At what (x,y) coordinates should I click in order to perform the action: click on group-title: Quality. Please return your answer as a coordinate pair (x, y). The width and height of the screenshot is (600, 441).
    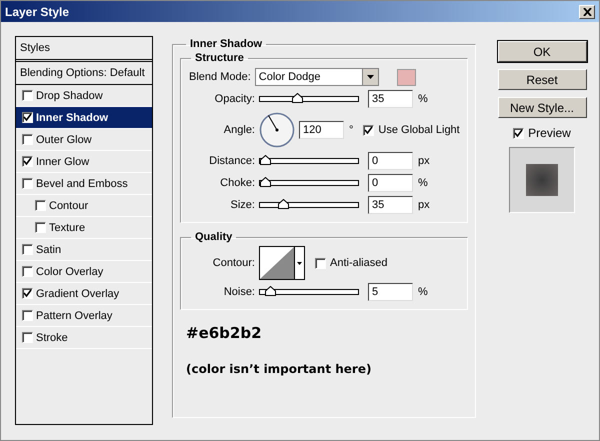
    Looking at the image, I should click on (214, 237).